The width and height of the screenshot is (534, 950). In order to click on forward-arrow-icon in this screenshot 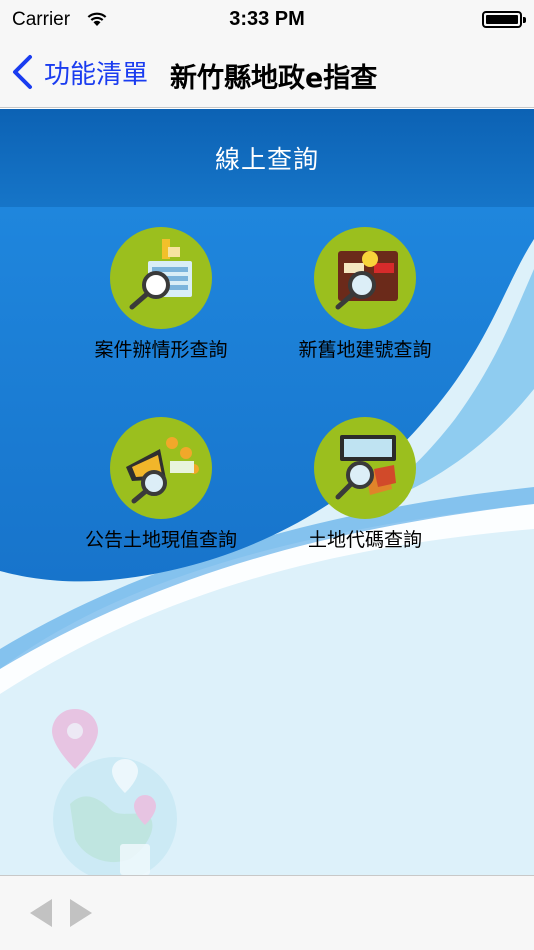, I will do `click(81, 913)`.